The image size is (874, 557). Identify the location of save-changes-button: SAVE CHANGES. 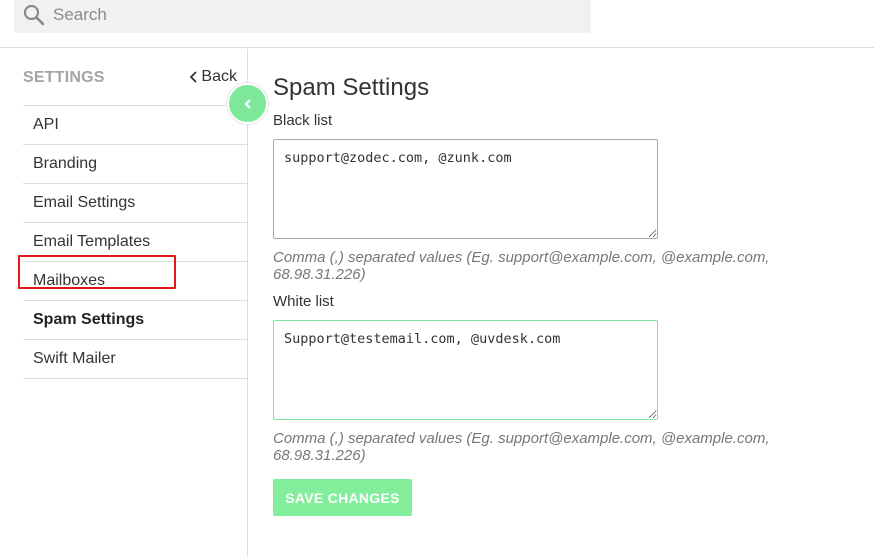
(342, 497).